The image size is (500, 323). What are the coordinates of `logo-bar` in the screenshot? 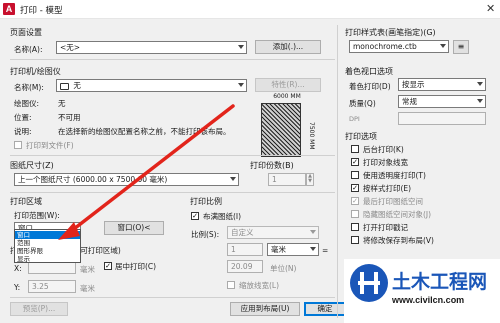 It's located at (369, 283).